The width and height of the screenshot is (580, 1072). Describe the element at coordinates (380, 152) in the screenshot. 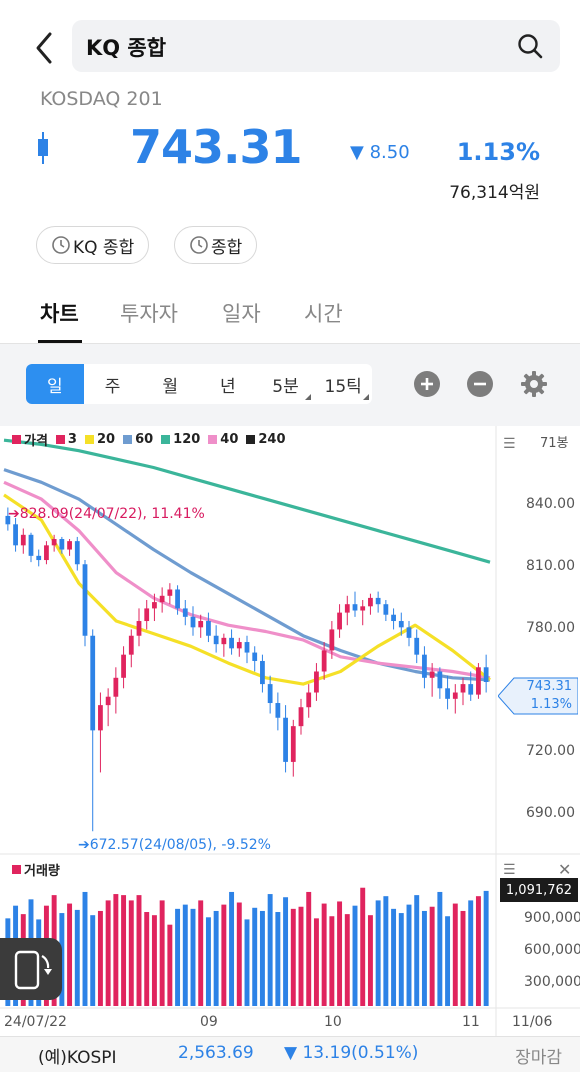

I see `price-change: ▼ 8.50` at that location.